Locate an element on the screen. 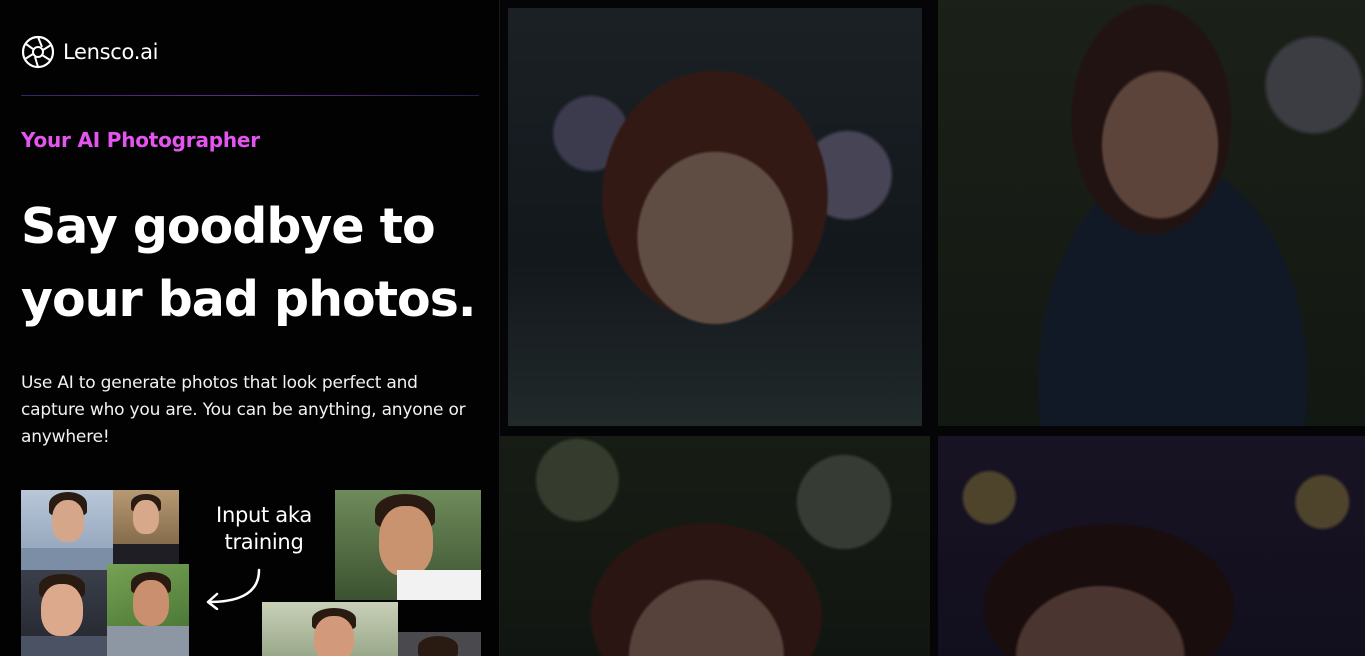  headline-line-1: Say goodbye to is located at coordinates (228, 226).